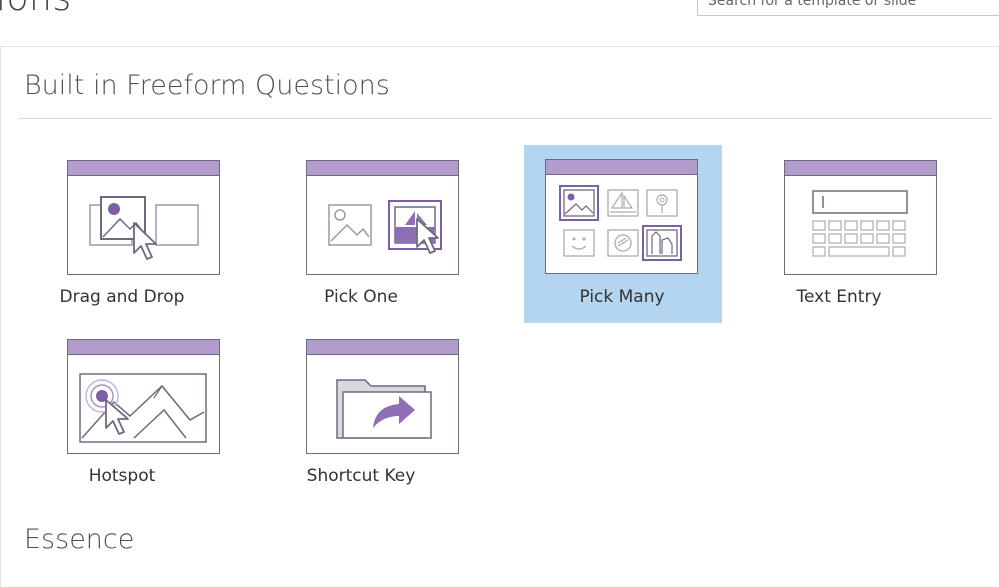 The width and height of the screenshot is (999, 587). I want to click on template-label: Hotspot, so click(122, 476).